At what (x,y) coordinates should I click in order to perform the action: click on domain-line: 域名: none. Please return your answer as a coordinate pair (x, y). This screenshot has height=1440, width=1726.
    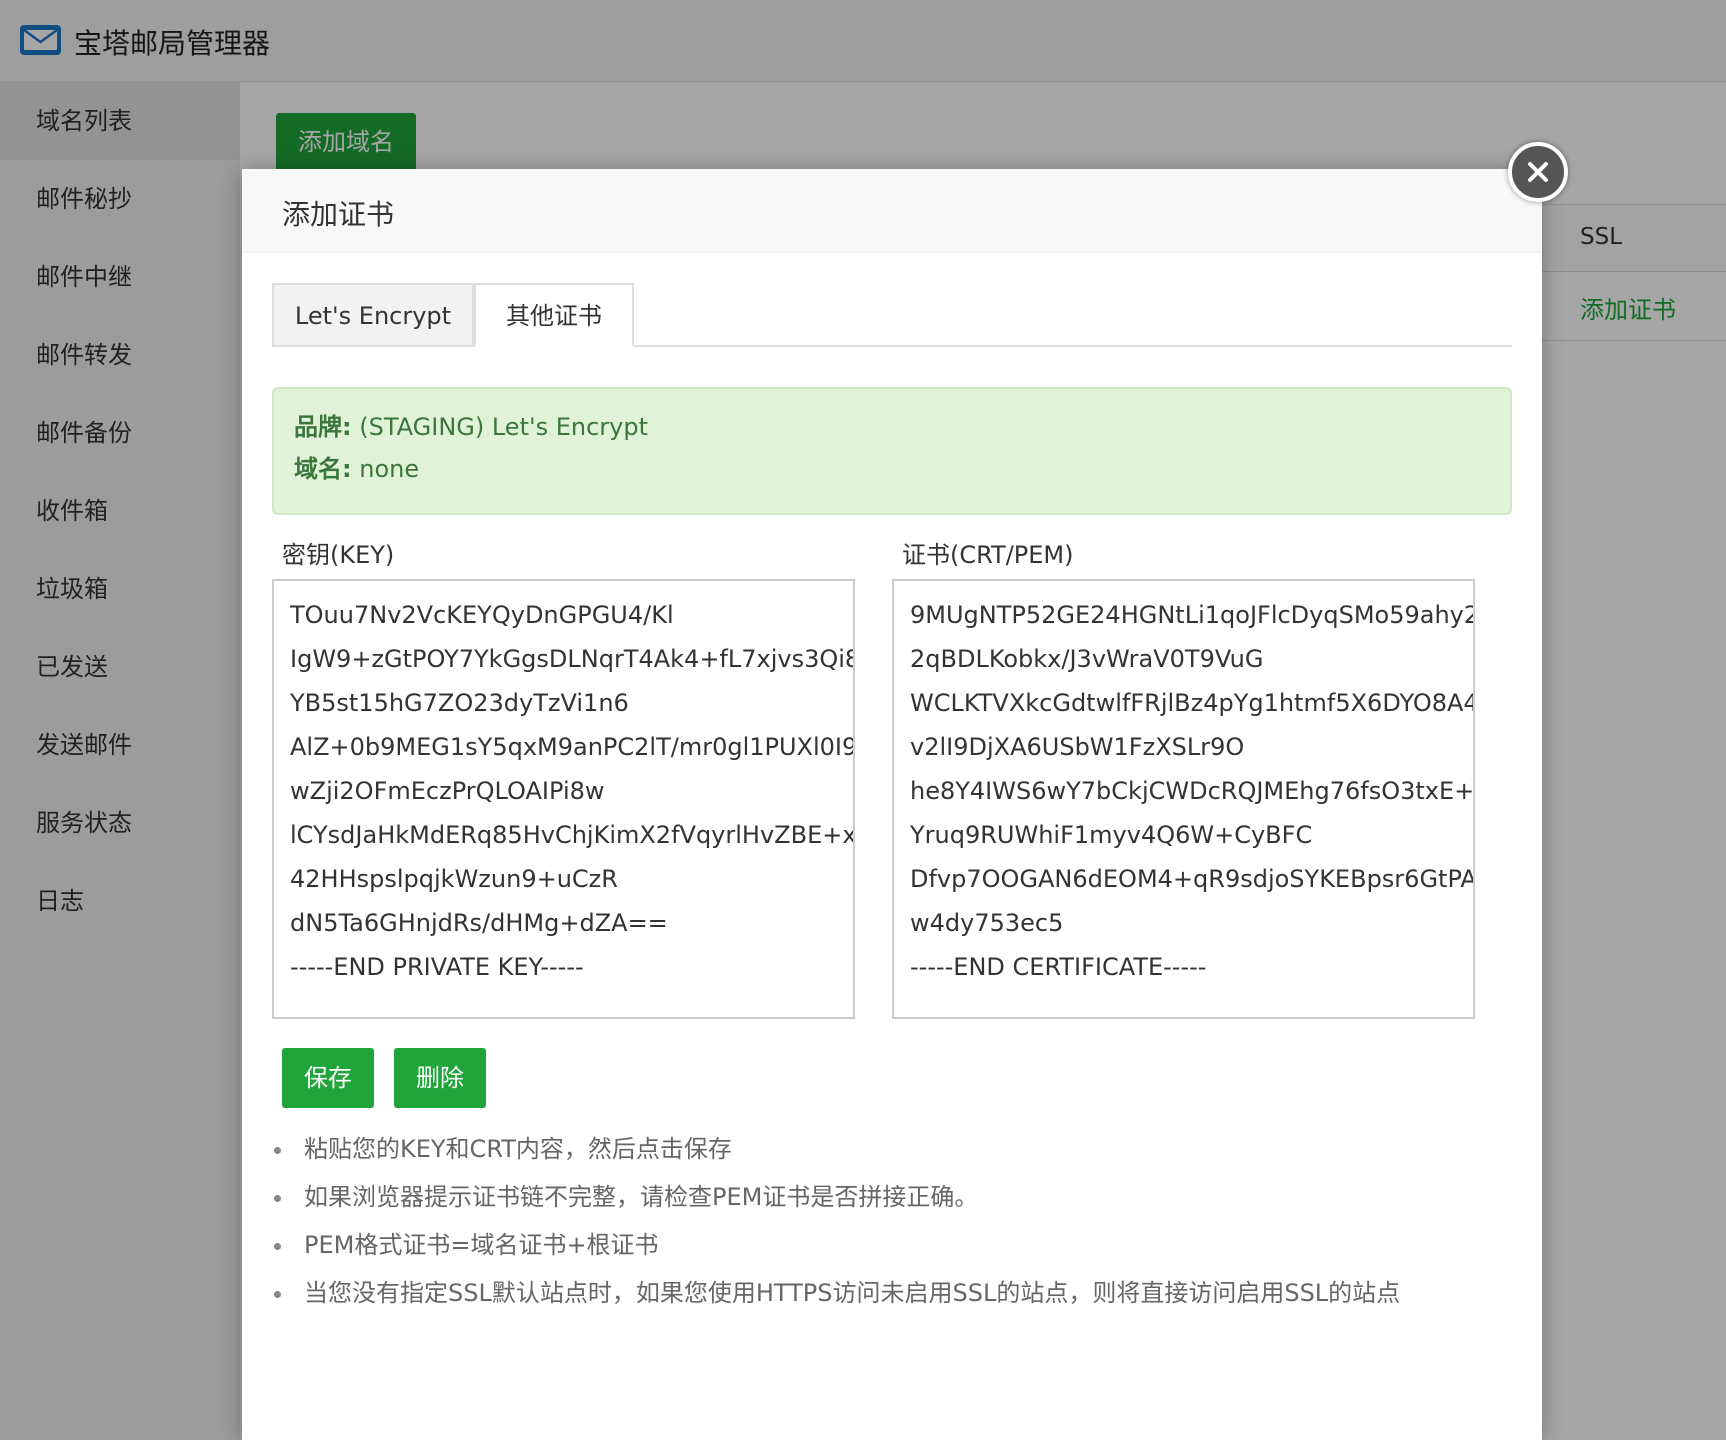
    Looking at the image, I should click on (356, 466).